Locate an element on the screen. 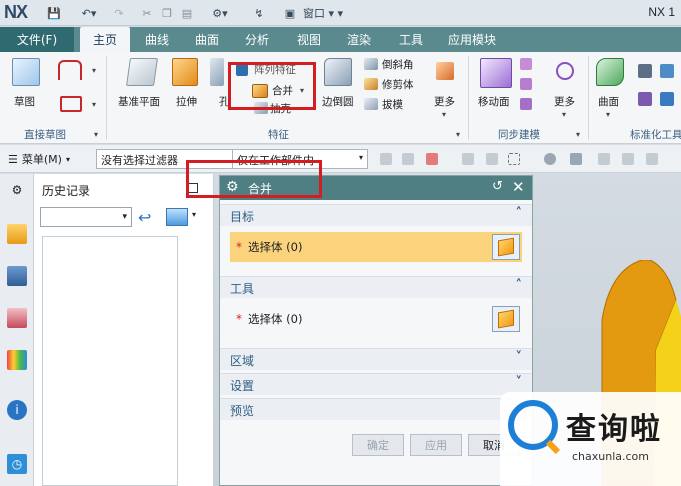  assembly-navigator-icon is located at coordinates (17, 234).